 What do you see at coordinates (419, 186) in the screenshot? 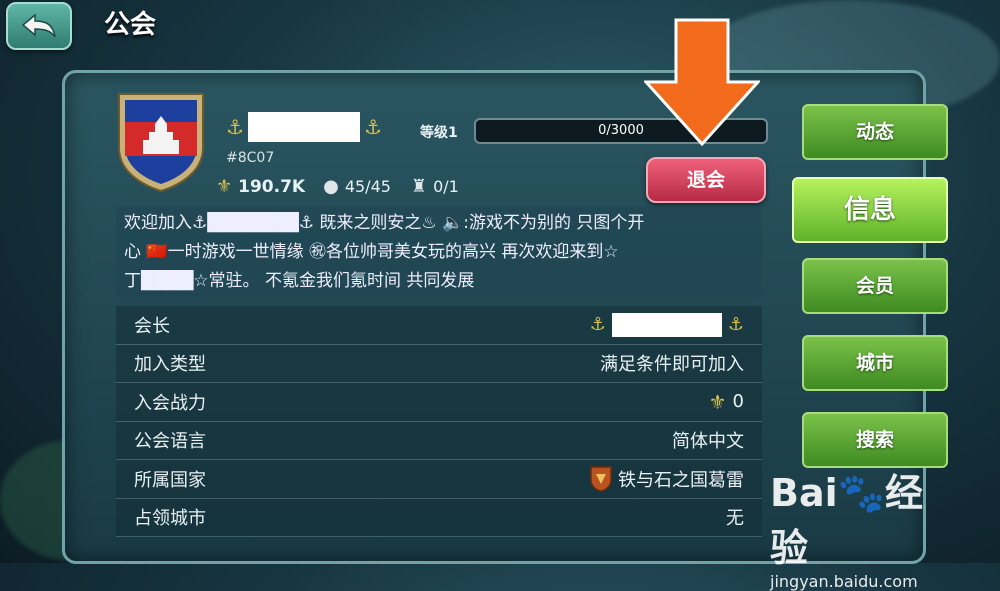
I see `castle-icon: ♜` at bounding box center [419, 186].